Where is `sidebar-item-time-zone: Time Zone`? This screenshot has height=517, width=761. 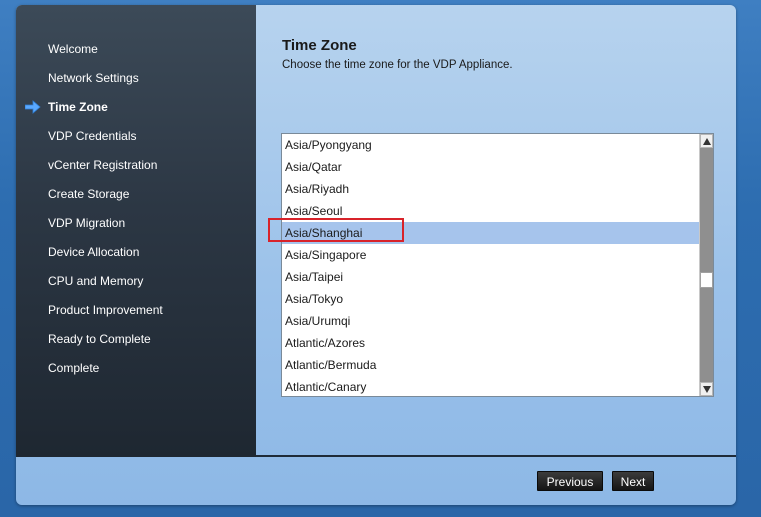
sidebar-item-time-zone: Time Zone is located at coordinates (66, 107).